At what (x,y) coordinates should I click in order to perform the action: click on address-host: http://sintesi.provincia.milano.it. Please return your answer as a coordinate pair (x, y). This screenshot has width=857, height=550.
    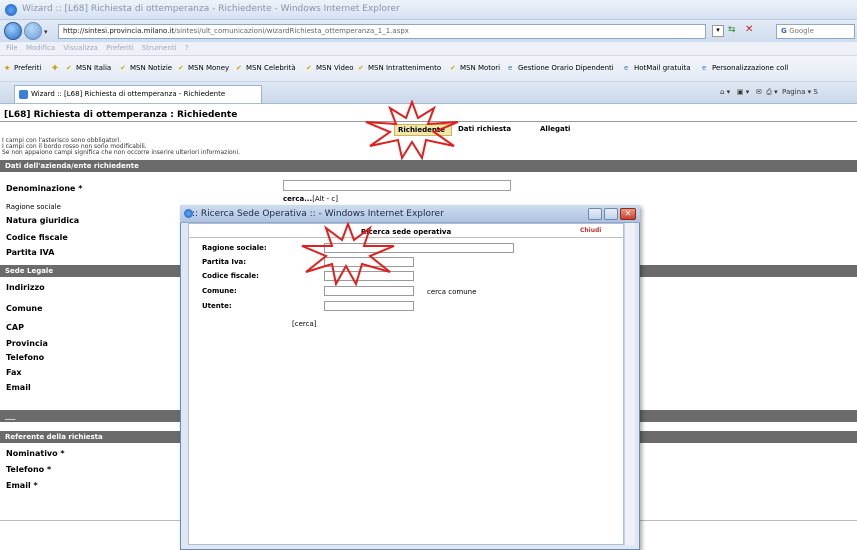
    Looking at the image, I should click on (119, 31).